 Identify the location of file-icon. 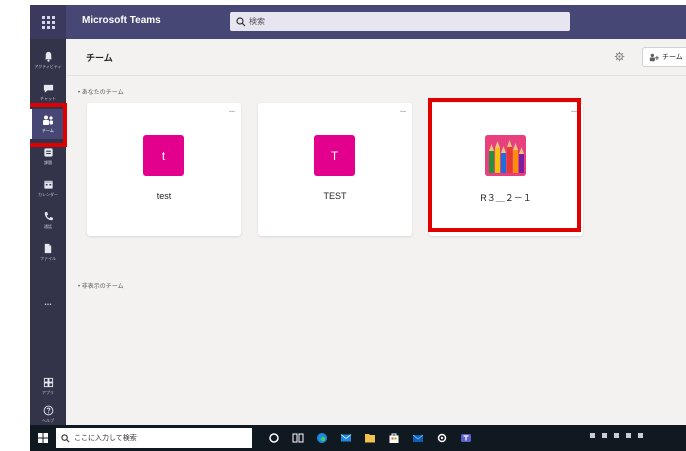
(48, 248).